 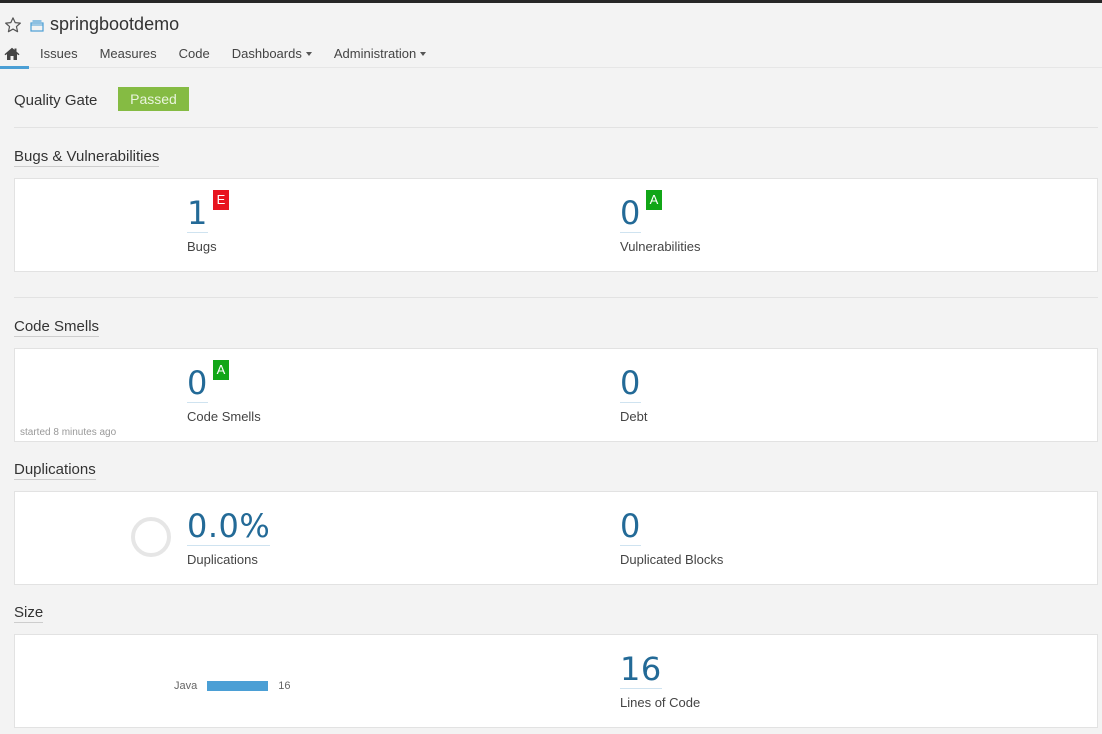 I want to click on analysis-started-text: started 8 minutes ago, so click(x=68, y=432).